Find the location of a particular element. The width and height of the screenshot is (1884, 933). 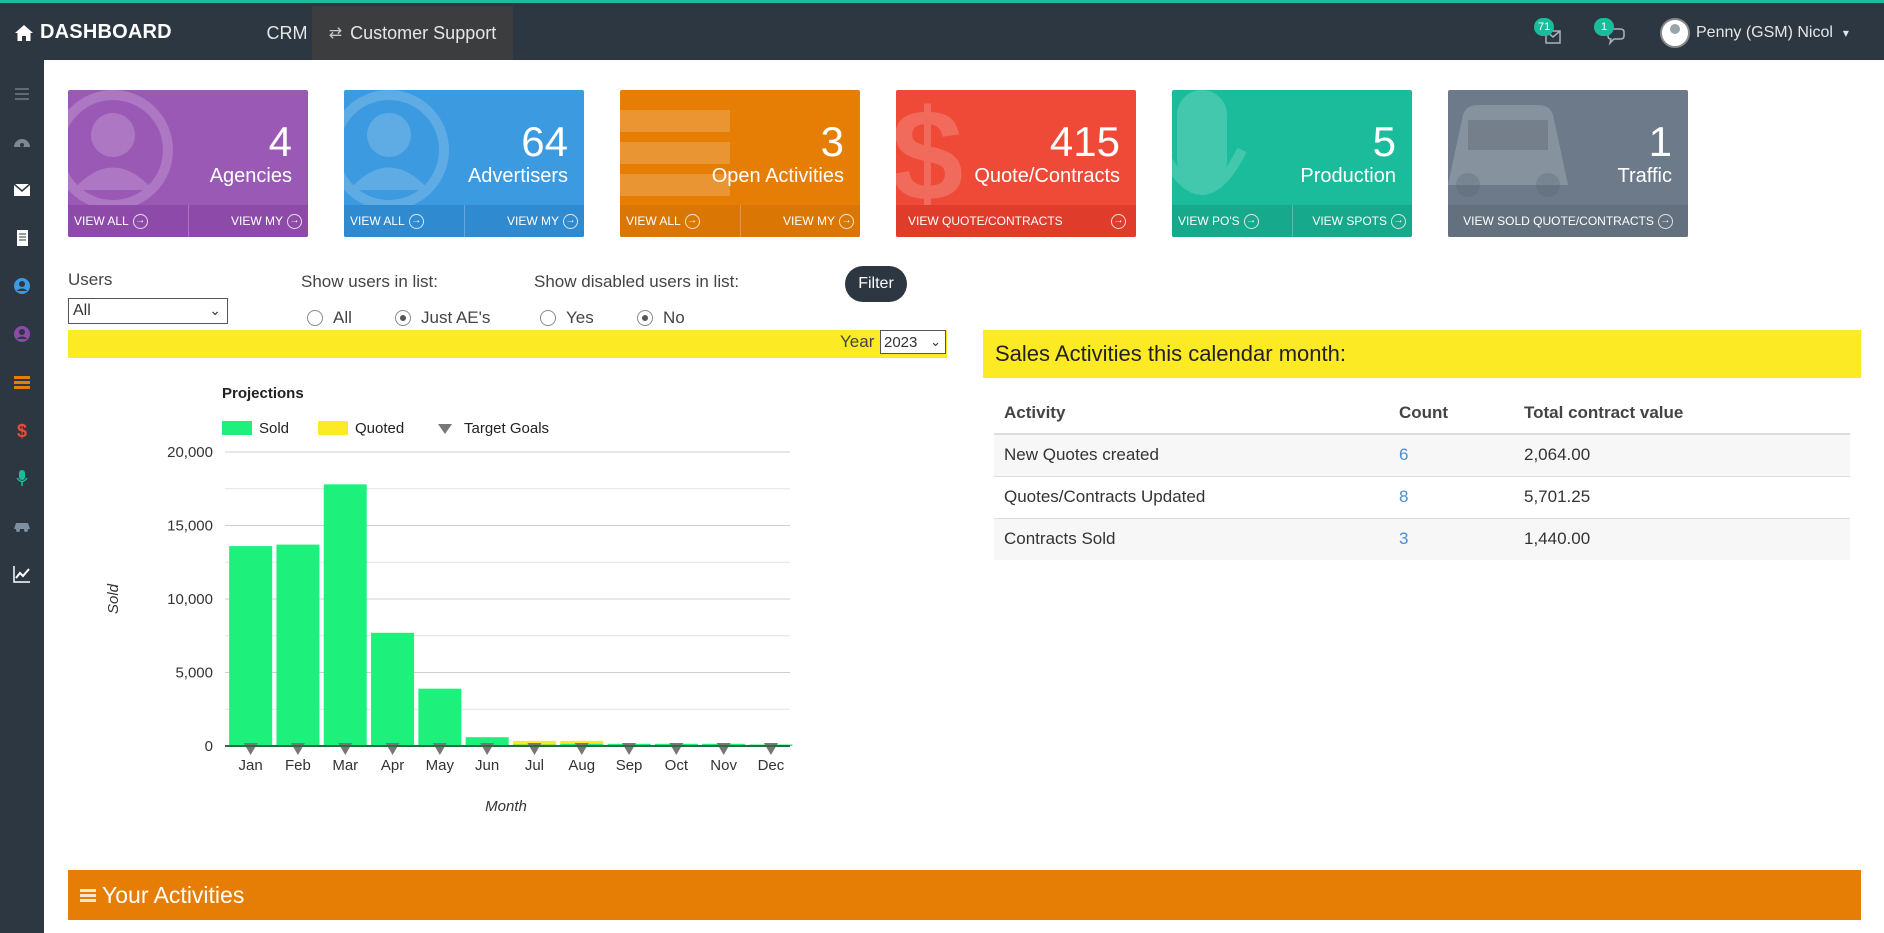

sidebar-item-mail is located at coordinates (22, 190).